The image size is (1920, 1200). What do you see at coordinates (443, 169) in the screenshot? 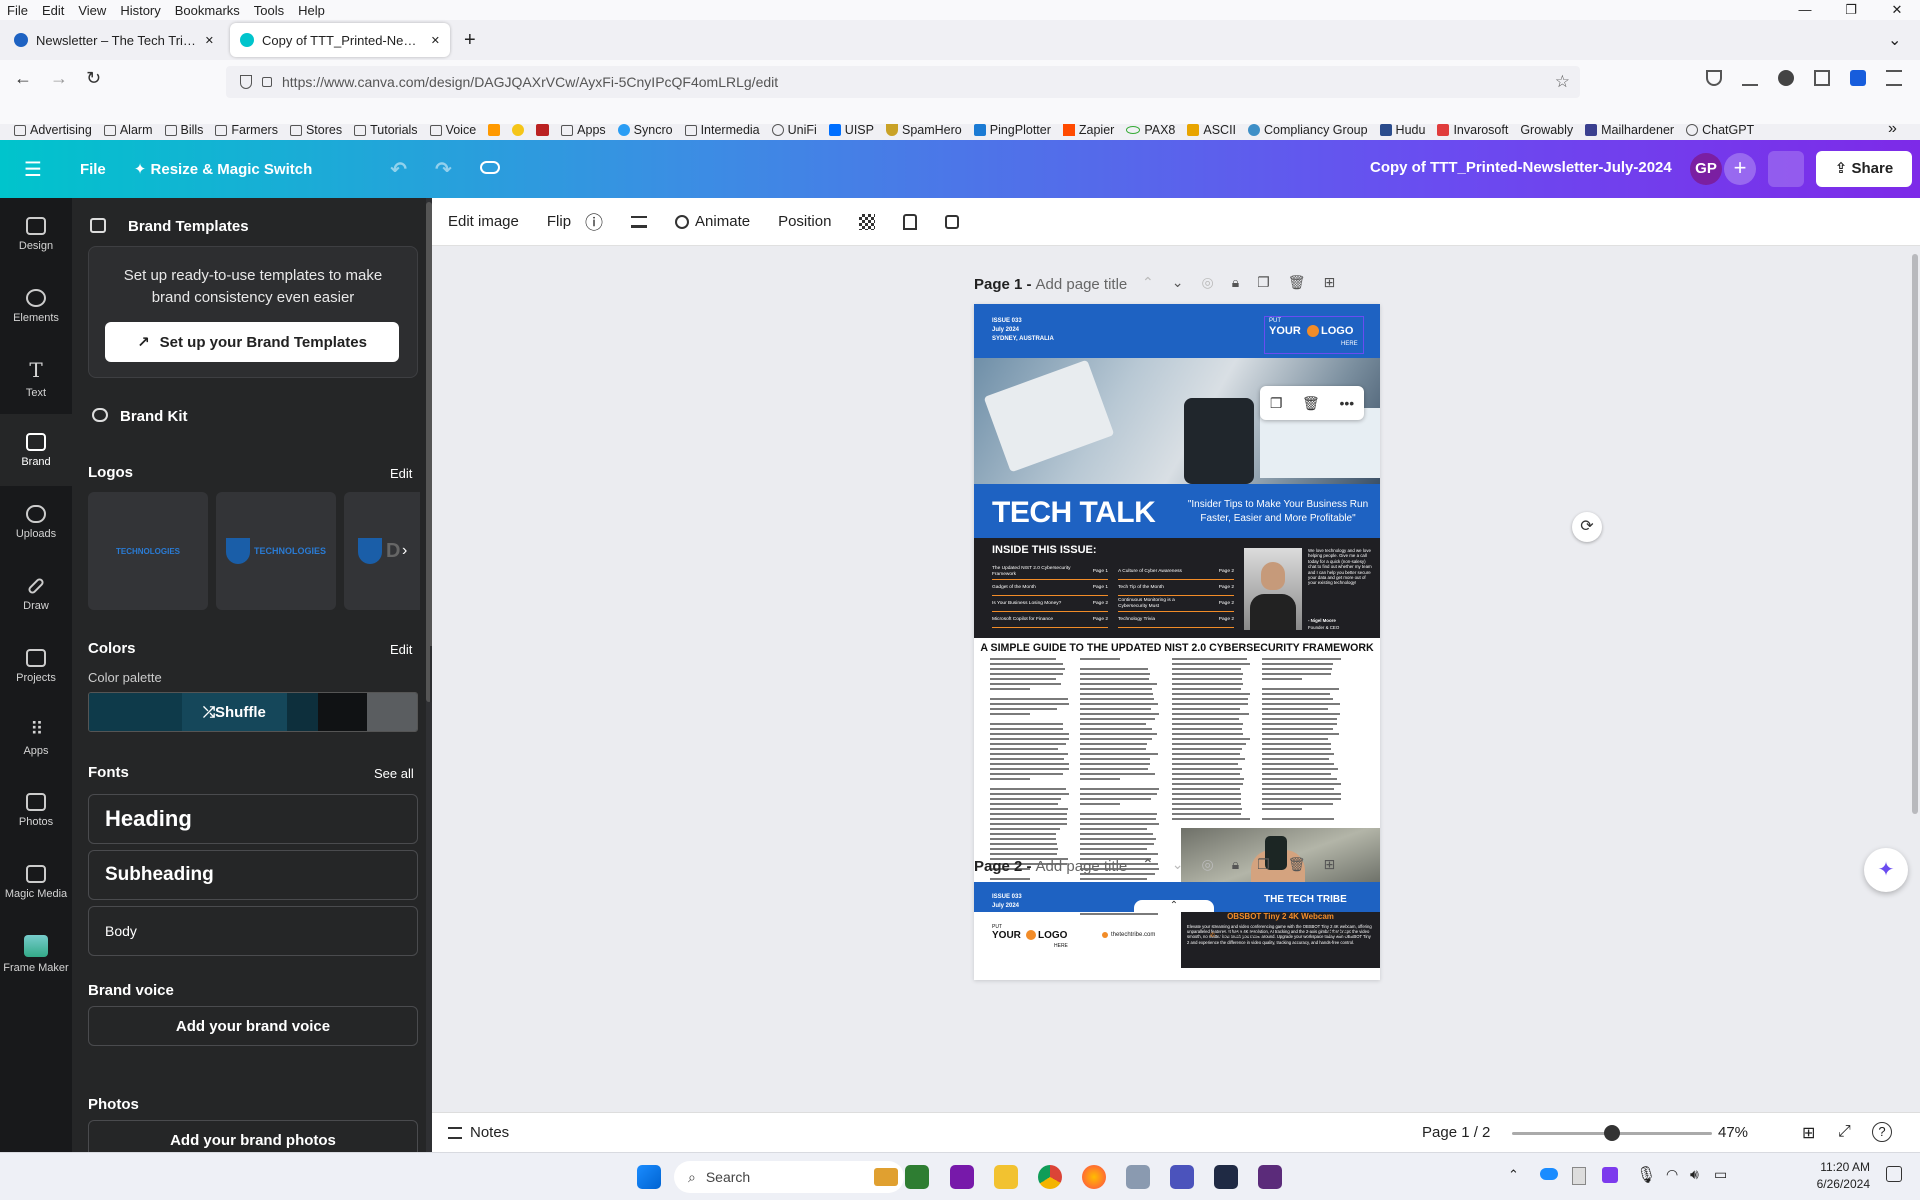
I see `redo-icon: ↷` at bounding box center [443, 169].